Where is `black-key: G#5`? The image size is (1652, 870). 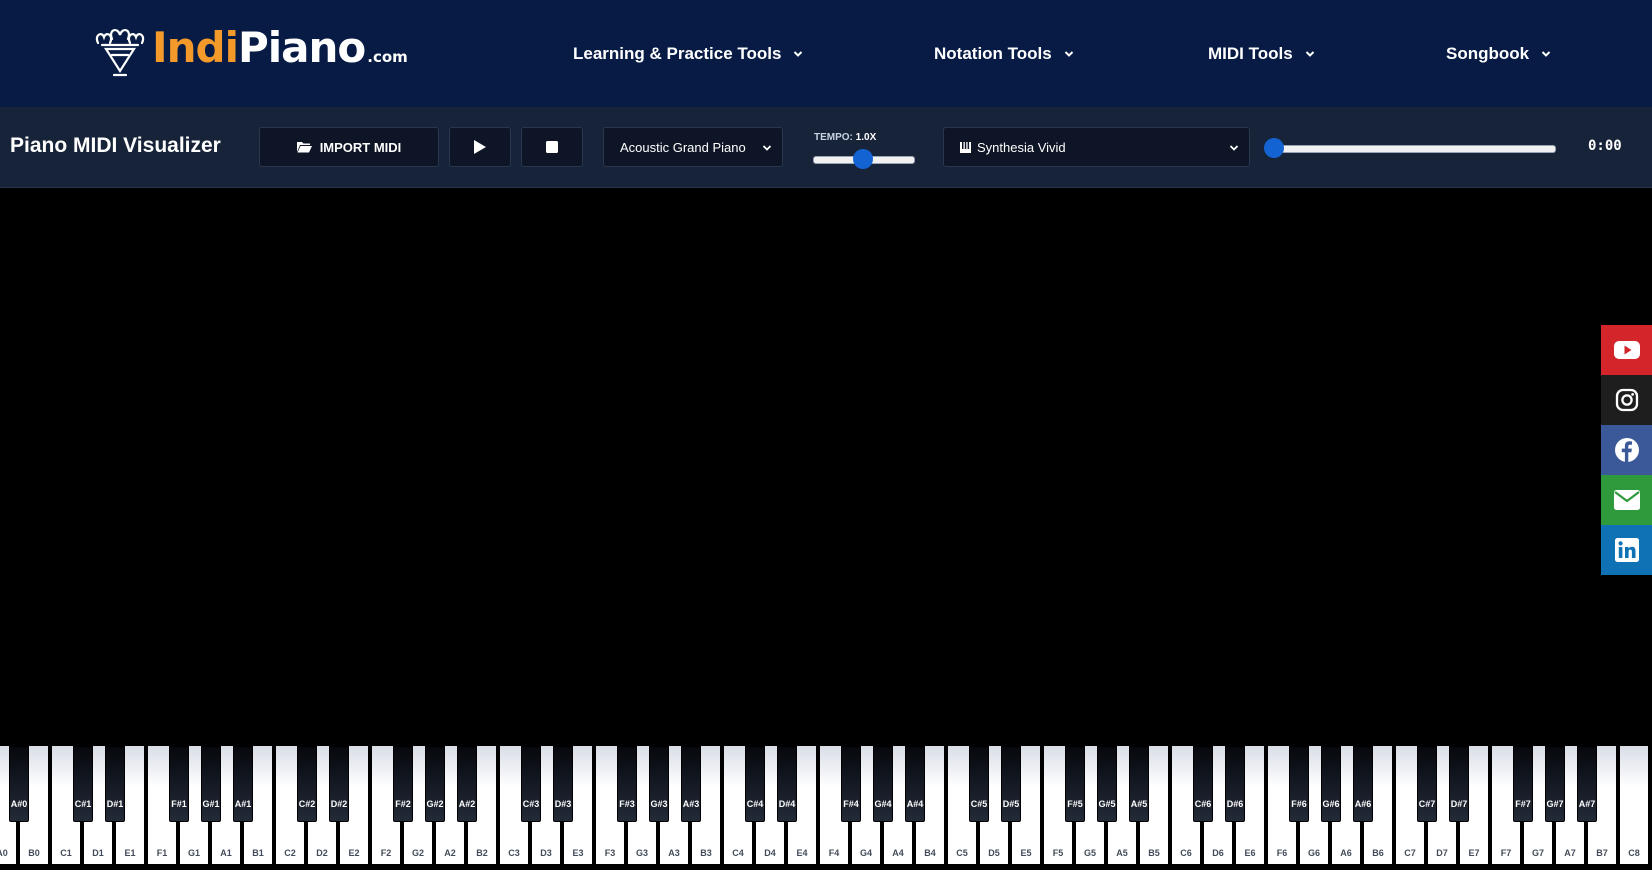
black-key: G#5 is located at coordinates (1107, 784).